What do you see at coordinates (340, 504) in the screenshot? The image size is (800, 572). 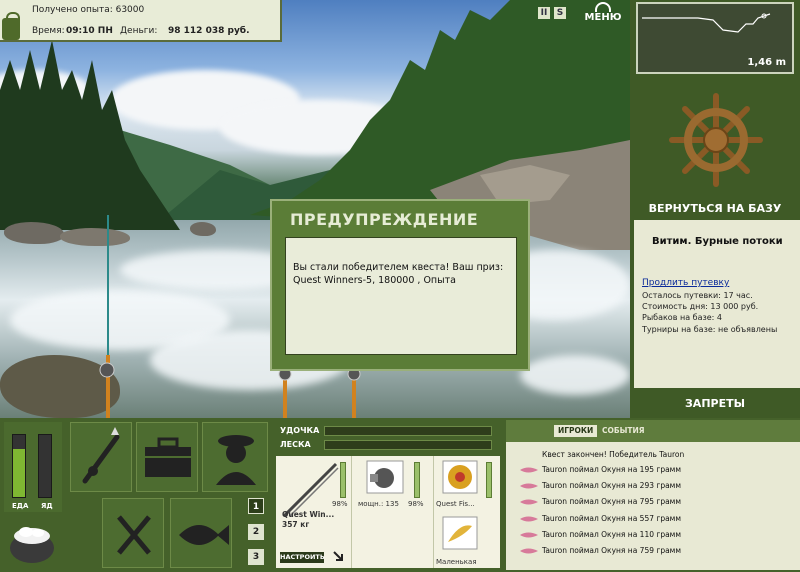 I see `rod-percent: 98%` at bounding box center [340, 504].